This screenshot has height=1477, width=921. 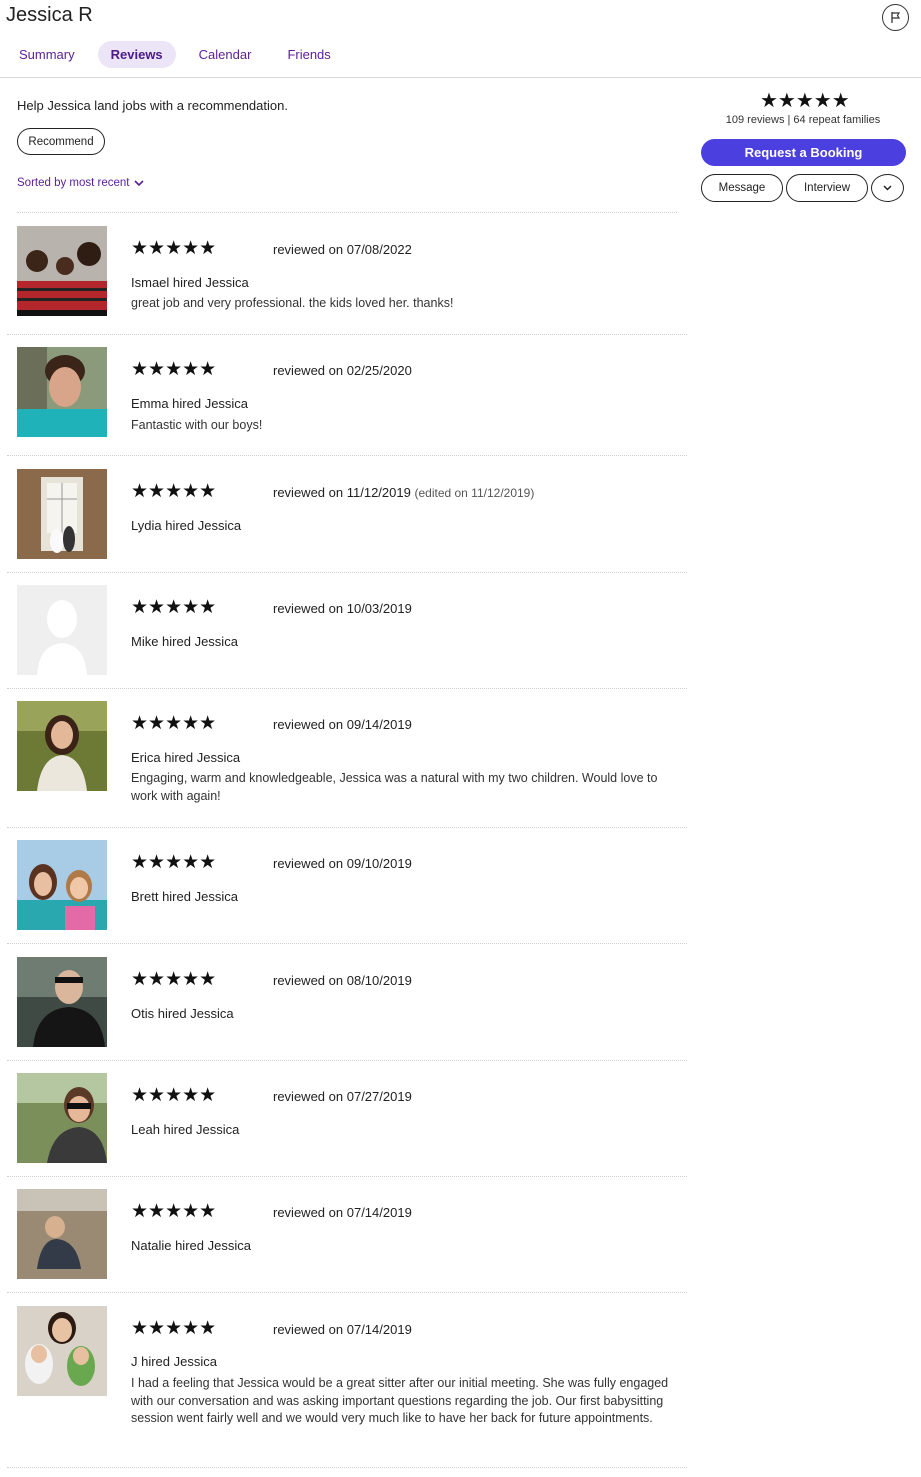 What do you see at coordinates (742, 188) in the screenshot?
I see `message-button: Message` at bounding box center [742, 188].